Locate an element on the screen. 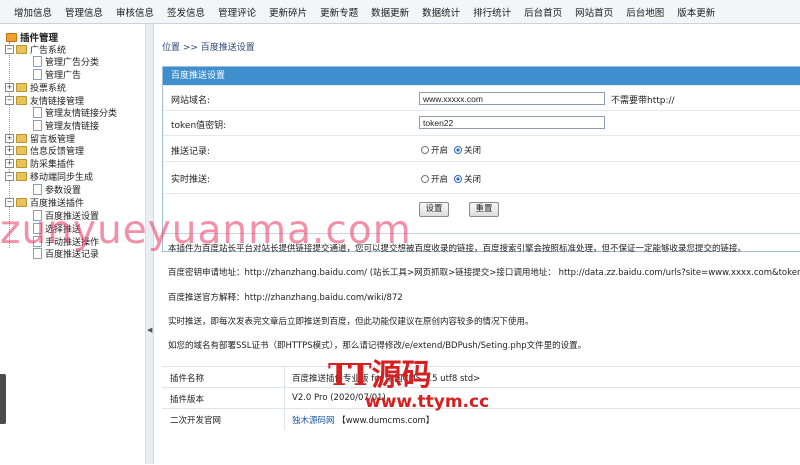 The height and width of the screenshot is (465, 800). sidebar-item-link-manage: 管理友情链接 is located at coordinates (66, 125).